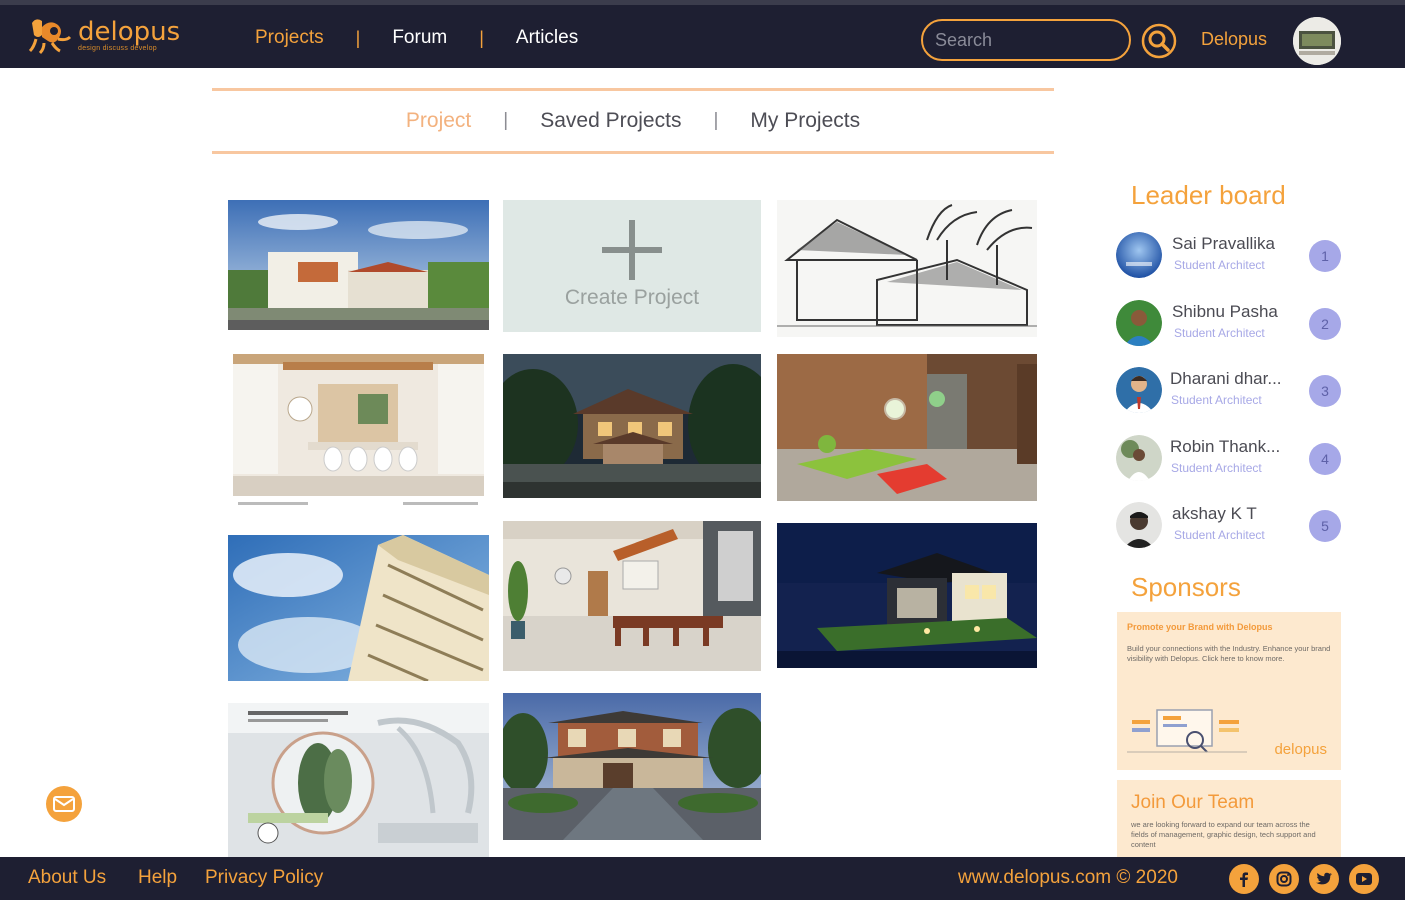  Describe the element at coordinates (1231, 392) in the screenshot. I see `leaderboard-item: Dharani dhar... Student Architect 3` at that location.